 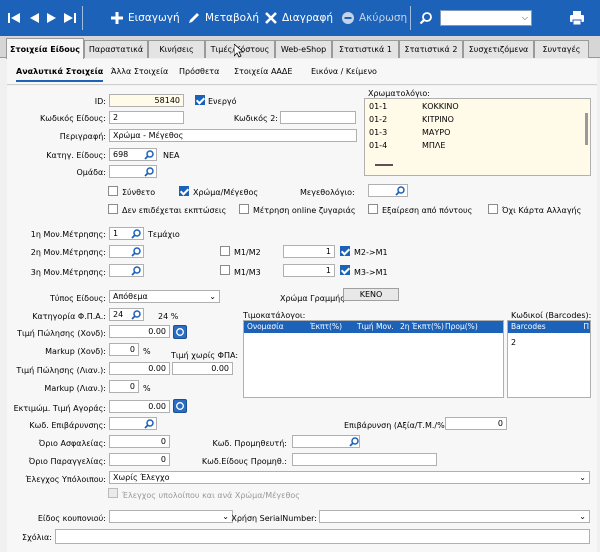 I want to click on mu2-search-icon, so click(x=135, y=251).